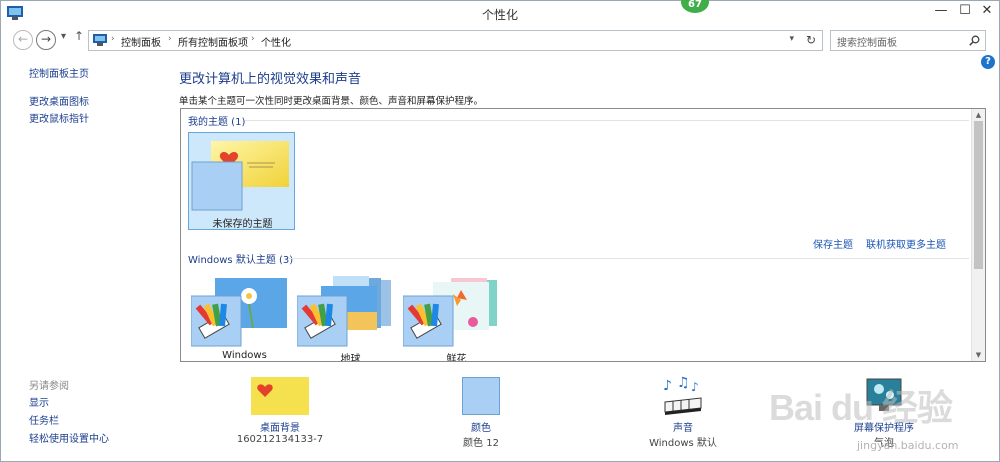 The image size is (1000, 462). What do you see at coordinates (481, 396) in the screenshot?
I see `color-swatch-icon` at bounding box center [481, 396].